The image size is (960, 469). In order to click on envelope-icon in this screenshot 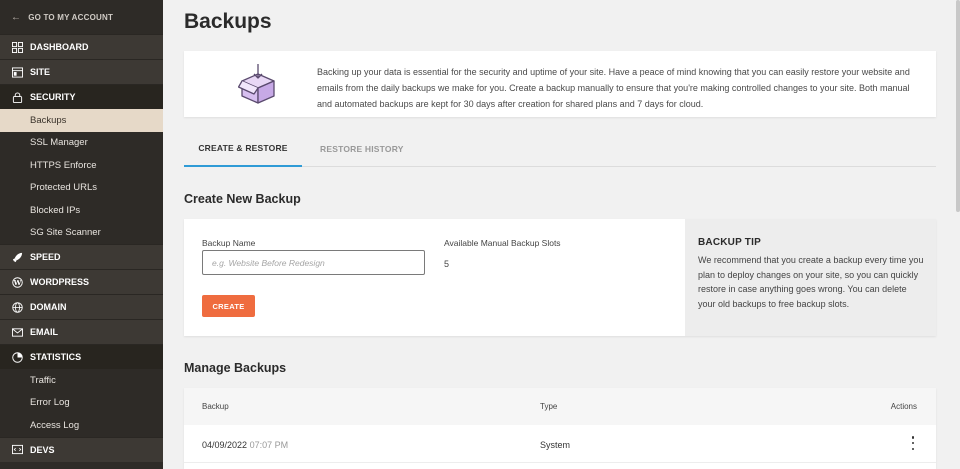, I will do `click(17, 332)`.